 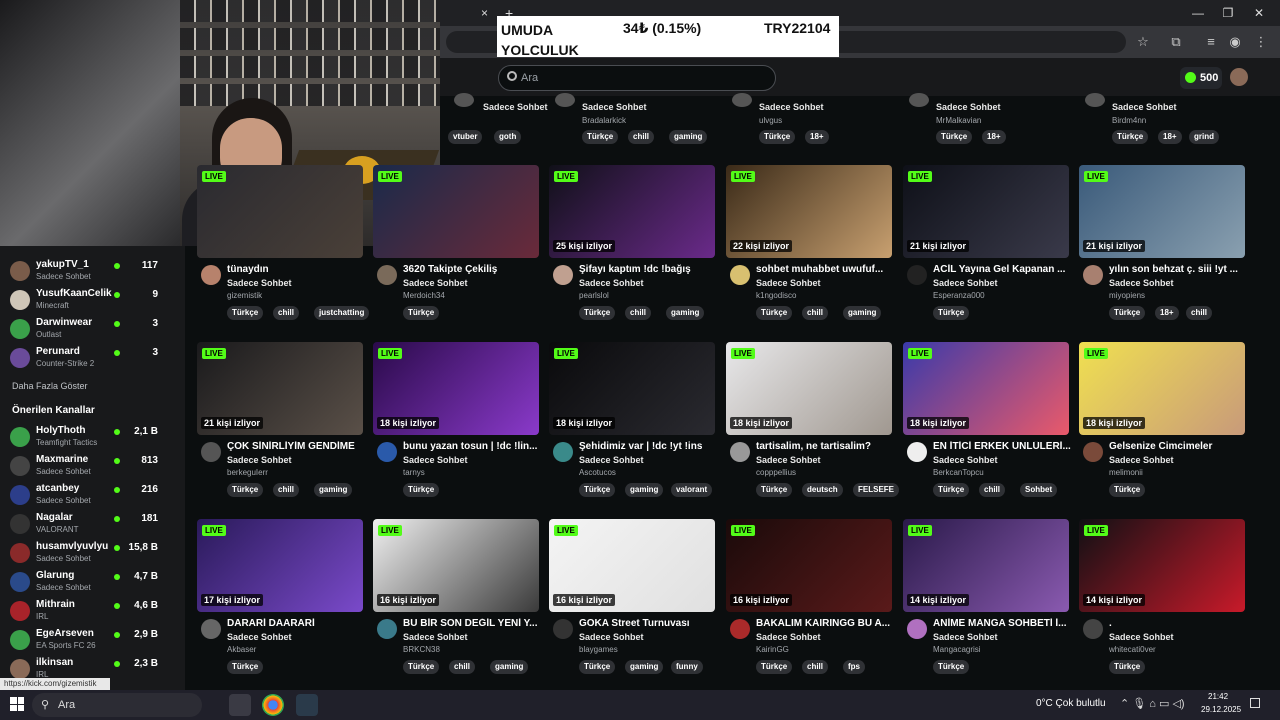 I want to click on stream-username: Esperanza000, so click(x=959, y=295).